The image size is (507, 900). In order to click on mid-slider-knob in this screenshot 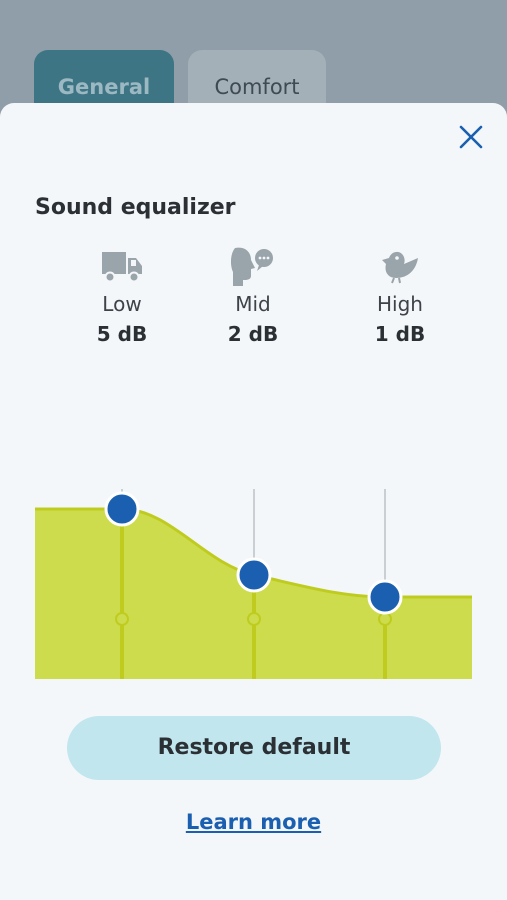, I will do `click(254, 575)`.